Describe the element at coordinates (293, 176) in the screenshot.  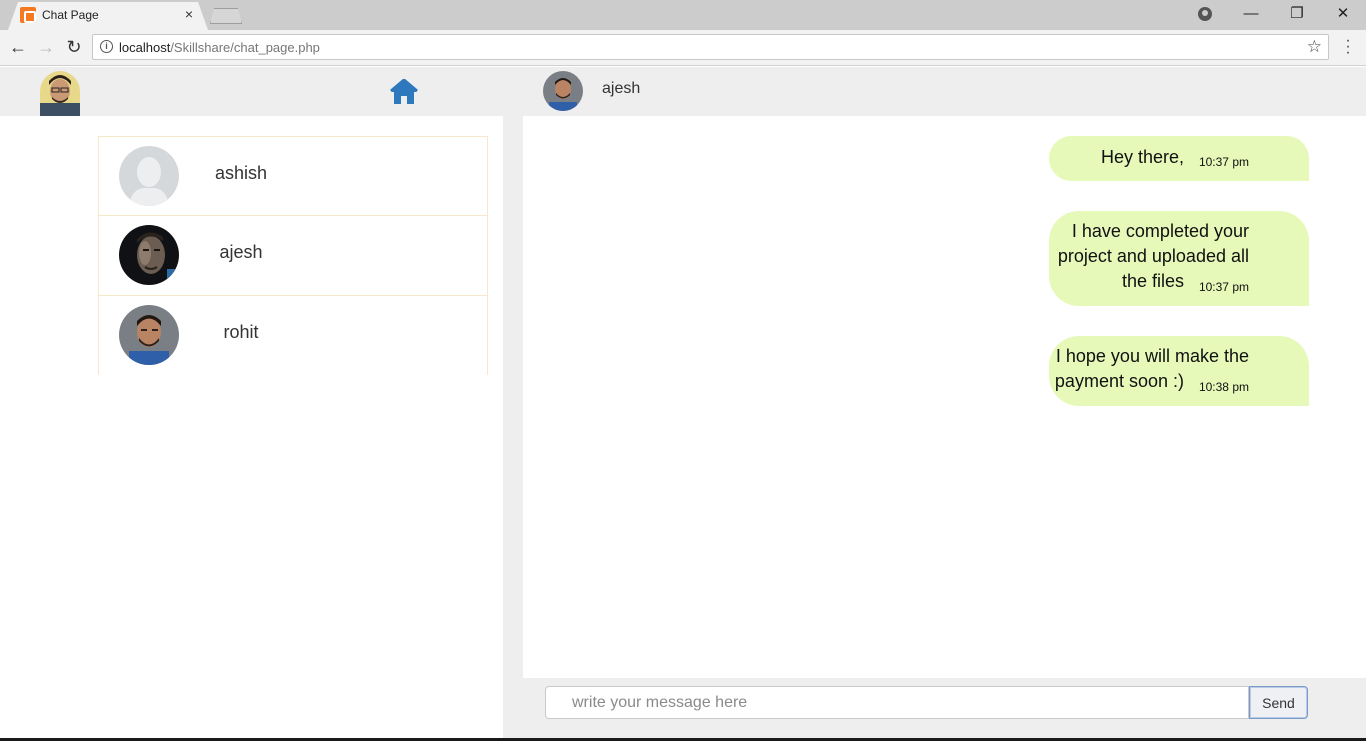
I see `user-list-item-ashish: ashish` at that location.